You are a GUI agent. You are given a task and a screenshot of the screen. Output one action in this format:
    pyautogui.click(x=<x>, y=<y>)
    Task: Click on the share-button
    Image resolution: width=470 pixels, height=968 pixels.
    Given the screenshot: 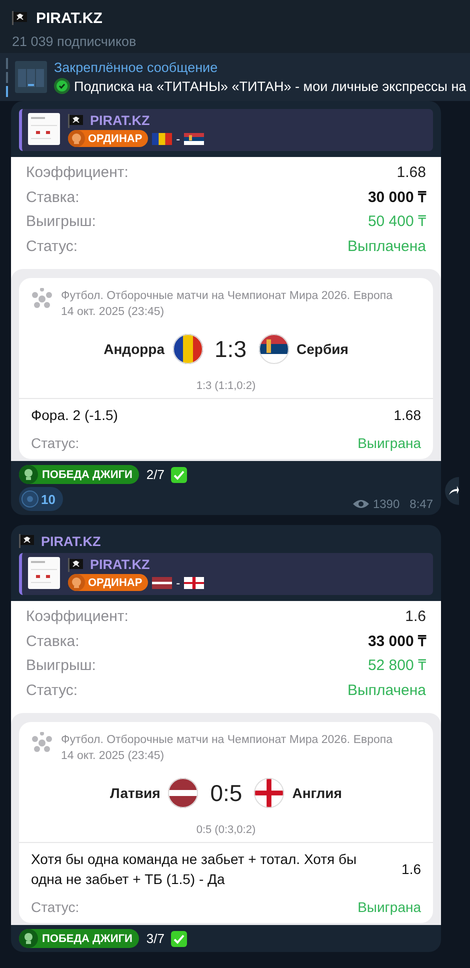 What is the action you would take?
    pyautogui.click(x=452, y=491)
    